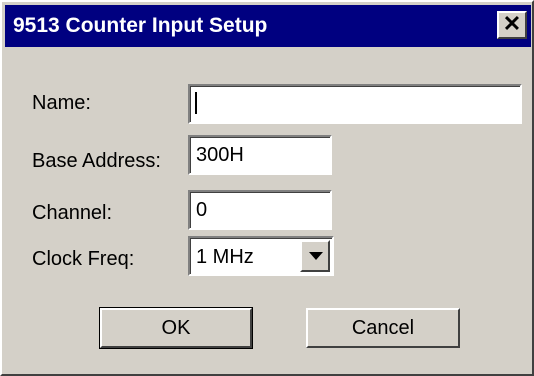 This screenshot has height=376, width=534. Describe the element at coordinates (383, 328) in the screenshot. I see `cancel-button: Cancel` at that location.